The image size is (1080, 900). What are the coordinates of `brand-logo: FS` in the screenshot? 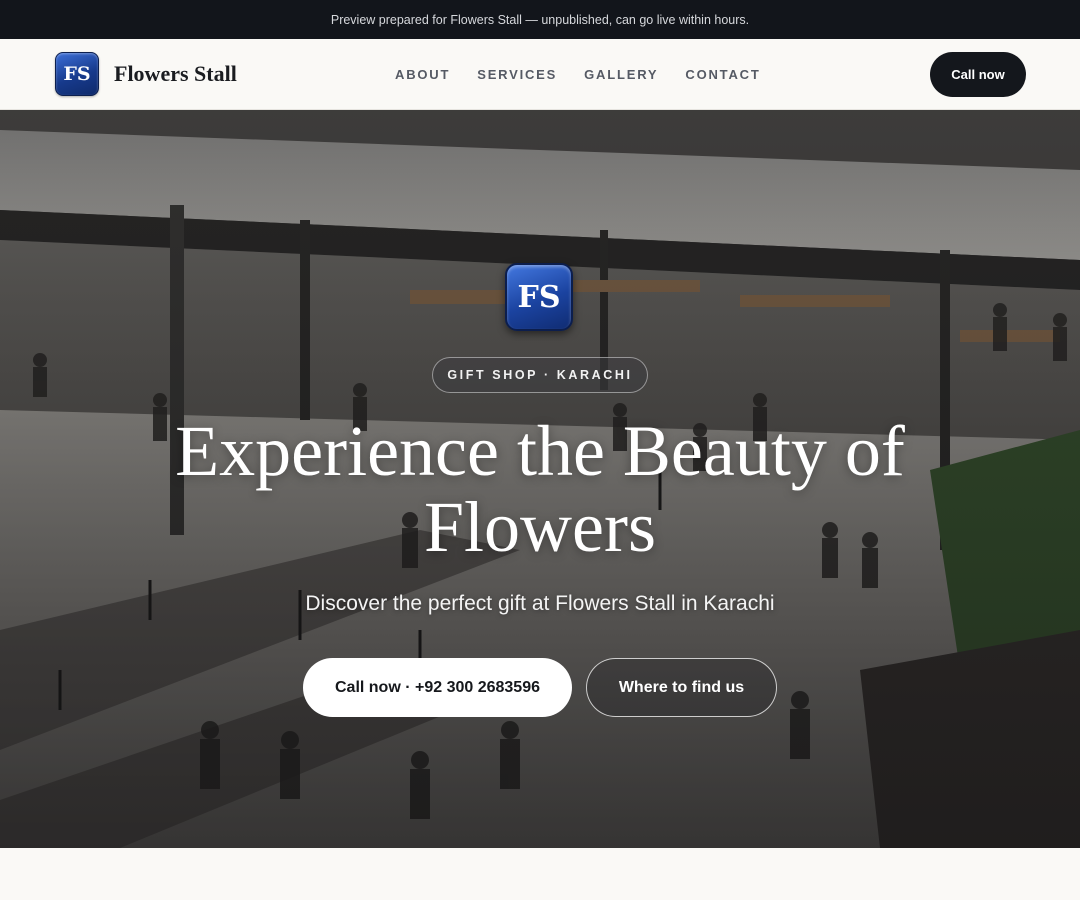 It's located at (77, 74).